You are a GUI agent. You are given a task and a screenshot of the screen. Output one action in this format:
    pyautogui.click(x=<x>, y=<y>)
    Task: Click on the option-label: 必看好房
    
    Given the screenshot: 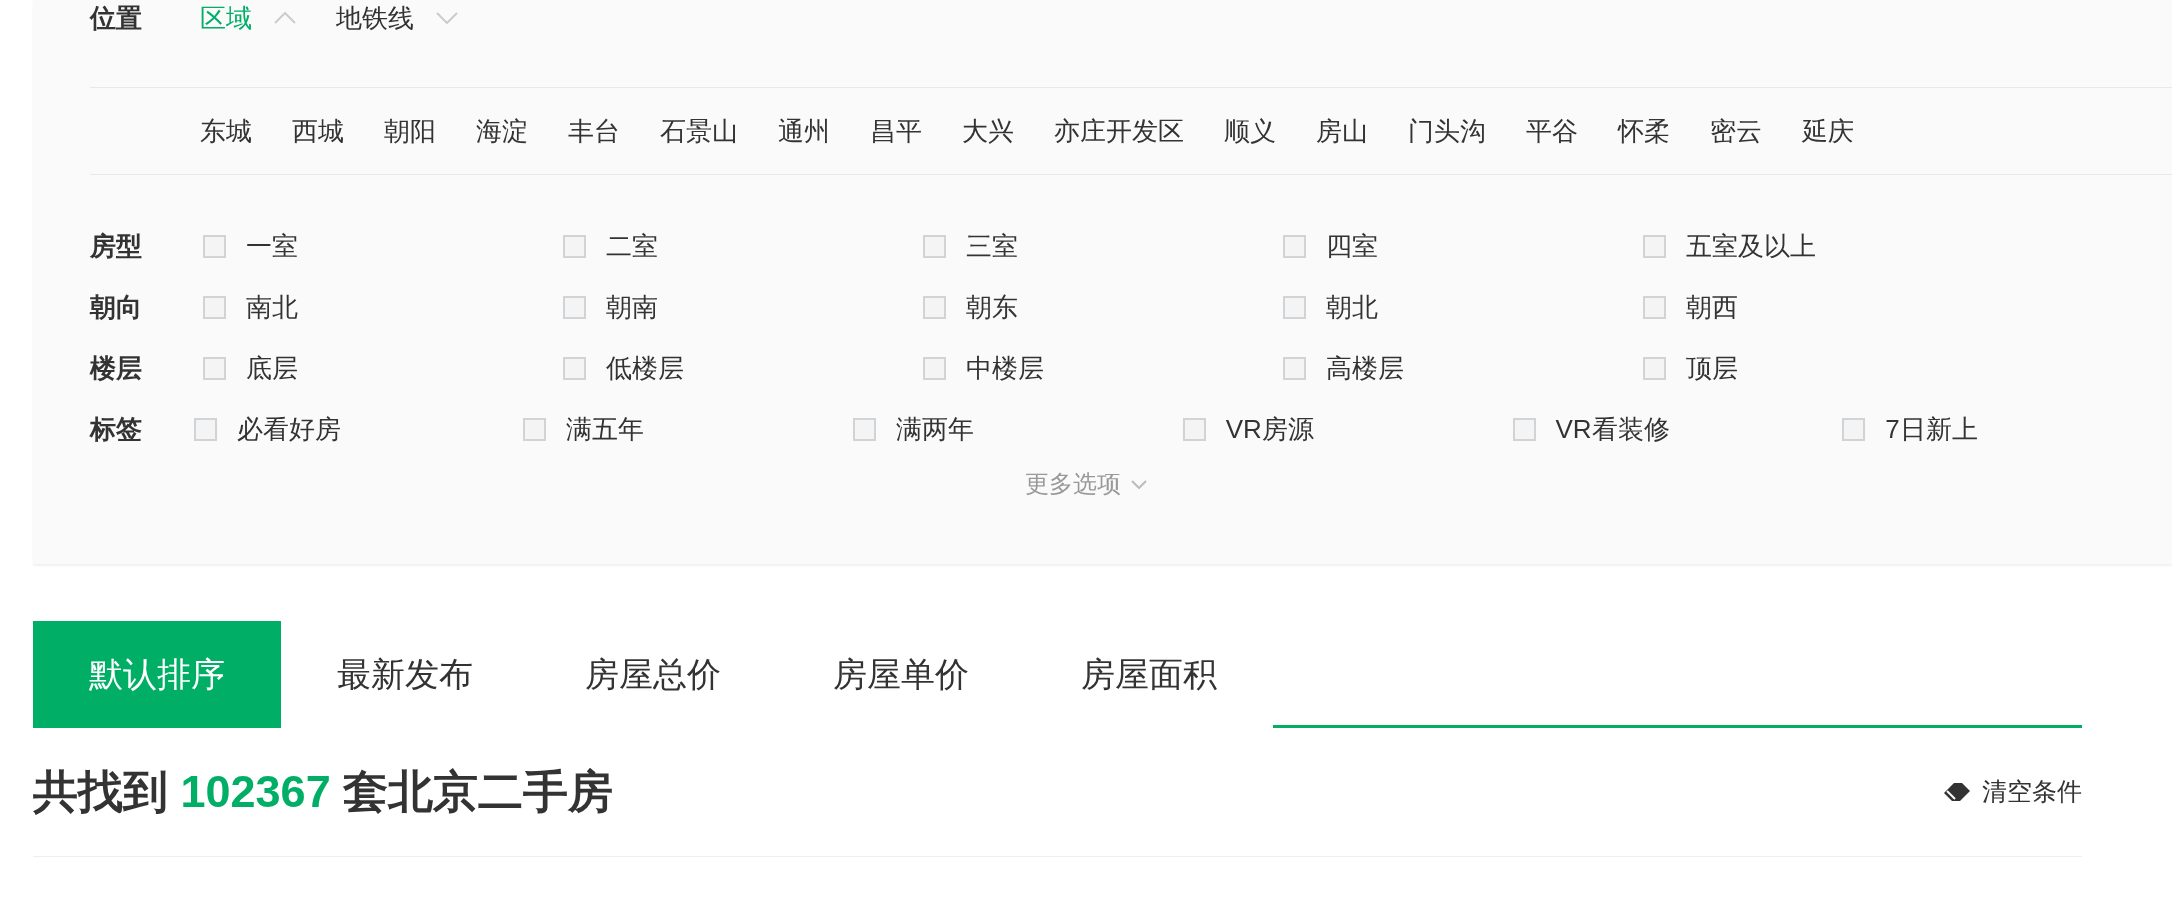 What is the action you would take?
    pyautogui.click(x=288, y=429)
    